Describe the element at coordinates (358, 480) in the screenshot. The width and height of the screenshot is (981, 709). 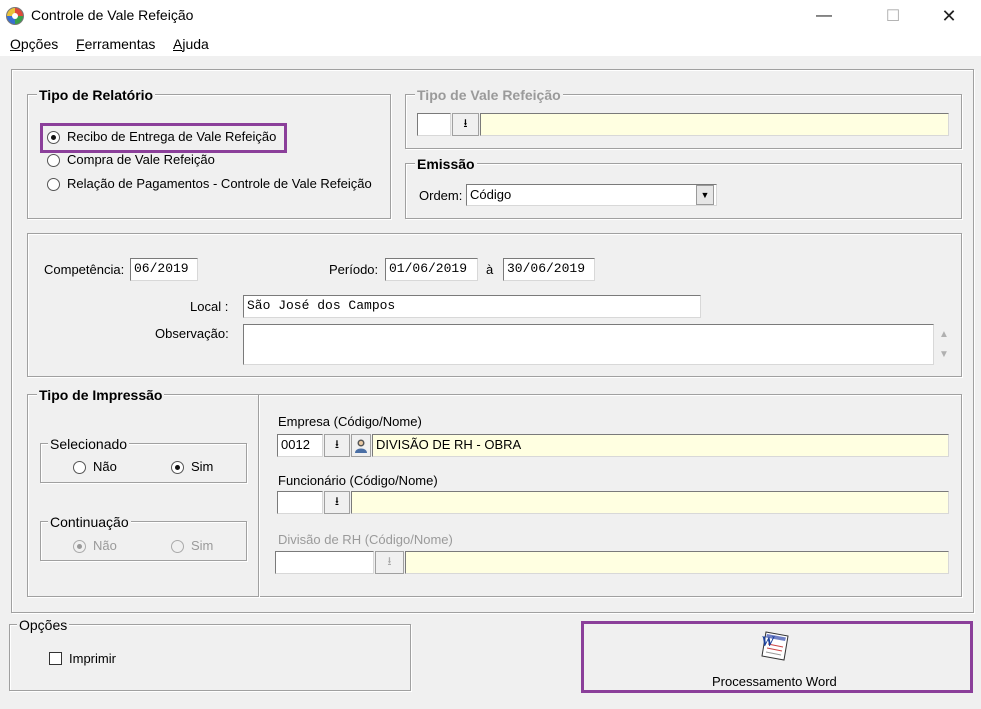
I see `funcionario-label: Funcionário (Código/Nome)` at that location.